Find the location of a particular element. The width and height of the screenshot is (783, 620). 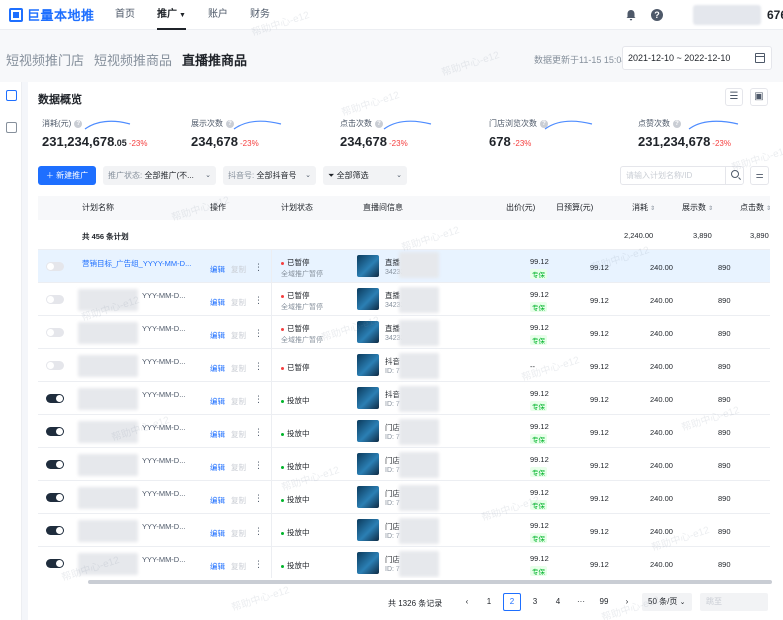

prev-page-button: ‹ is located at coordinates (467, 602).